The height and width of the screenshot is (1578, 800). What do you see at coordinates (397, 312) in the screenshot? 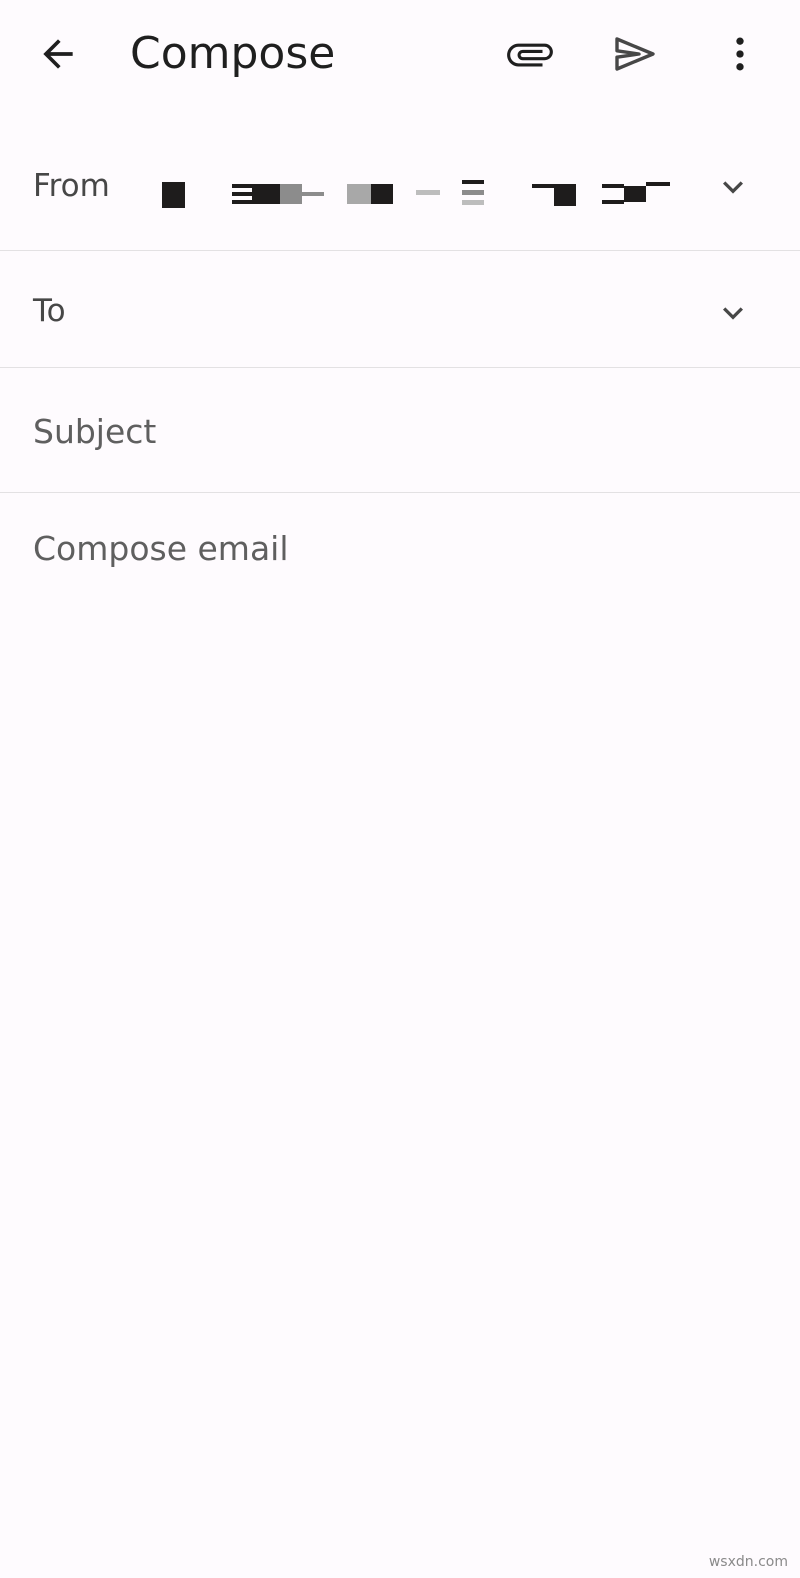
I see `to-input` at bounding box center [397, 312].